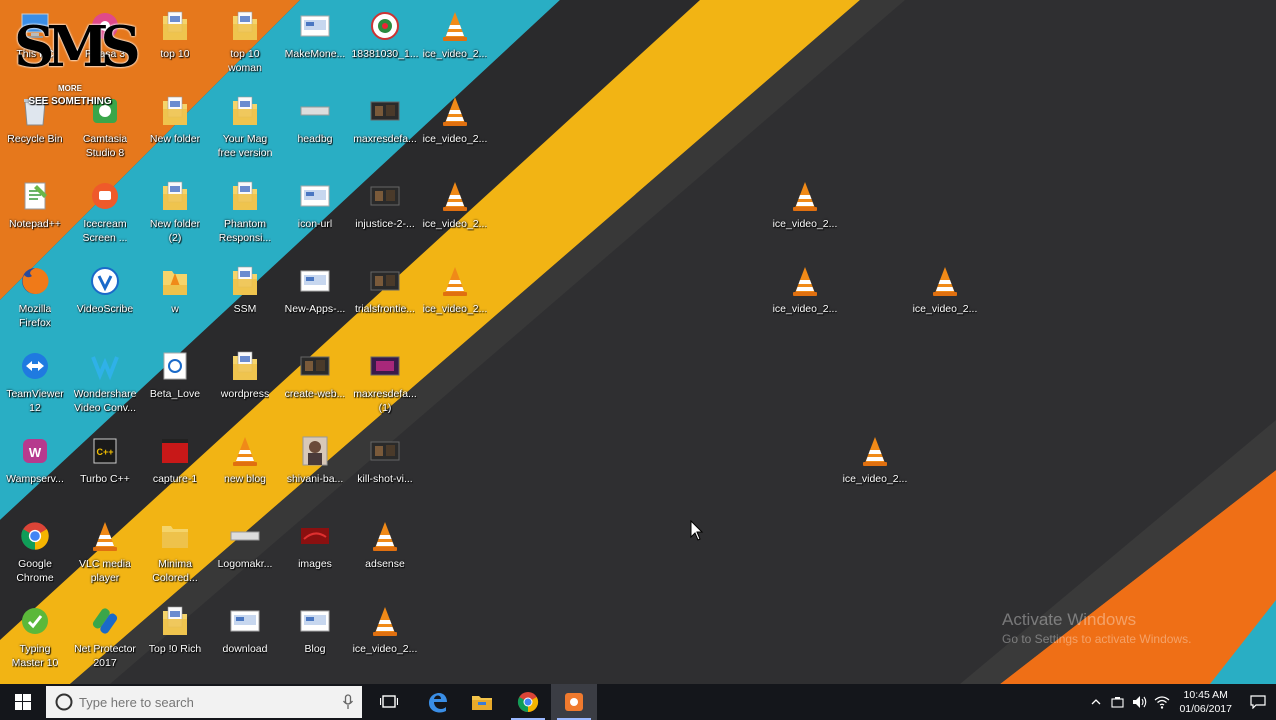  Describe the element at coordinates (35, 551) in the screenshot. I see `desktop-icon: Google Chrome` at that location.